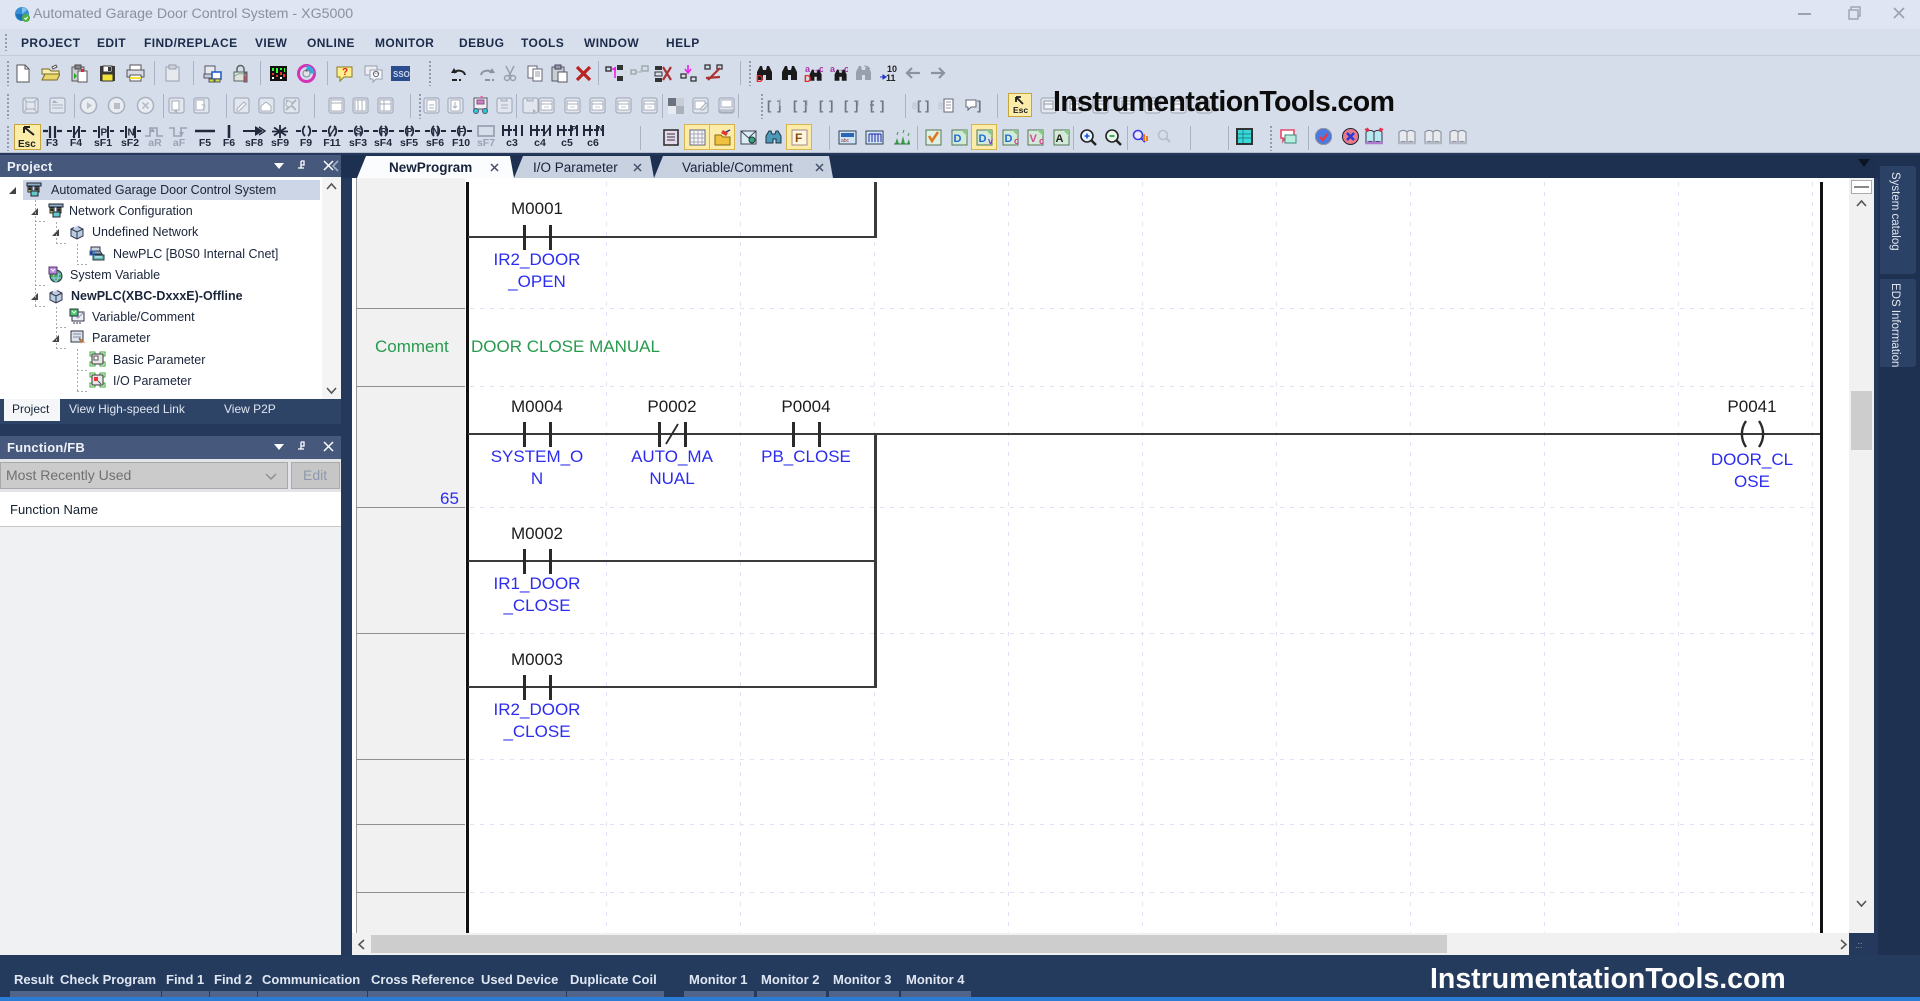 The image size is (1920, 1001). I want to click on svg-text: A, so click(1060, 139).